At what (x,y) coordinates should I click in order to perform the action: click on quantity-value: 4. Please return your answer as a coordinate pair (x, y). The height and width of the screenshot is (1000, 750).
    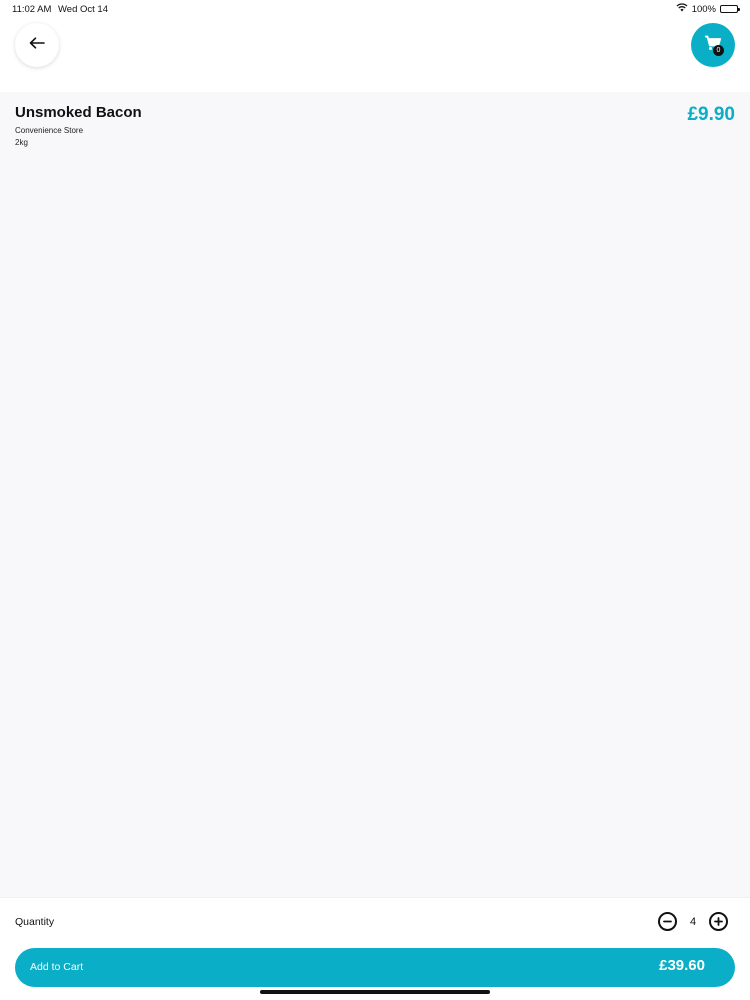
    Looking at the image, I should click on (693, 921).